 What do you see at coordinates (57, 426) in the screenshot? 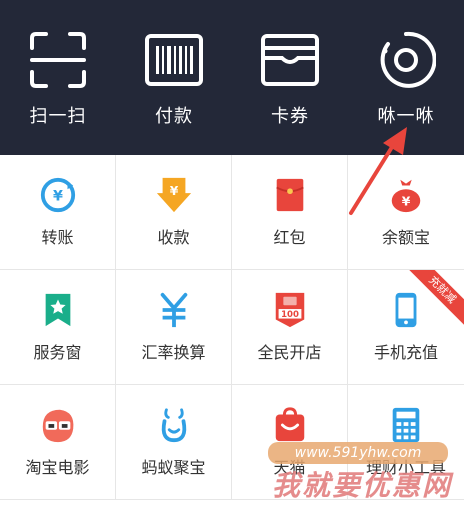
I see `movie-mascot-icon` at bounding box center [57, 426].